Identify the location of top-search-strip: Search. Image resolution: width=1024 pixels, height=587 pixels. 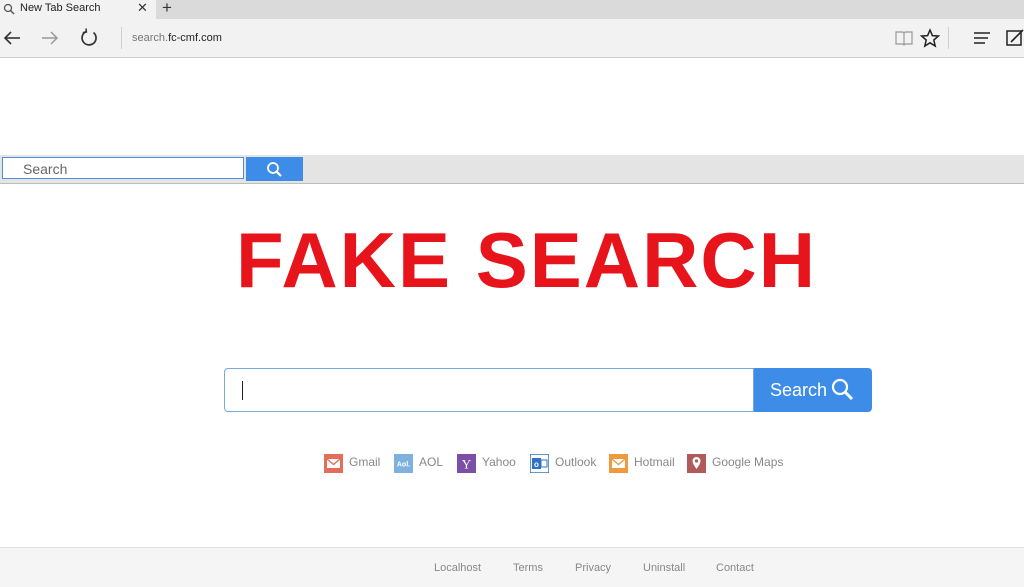
(512, 169).